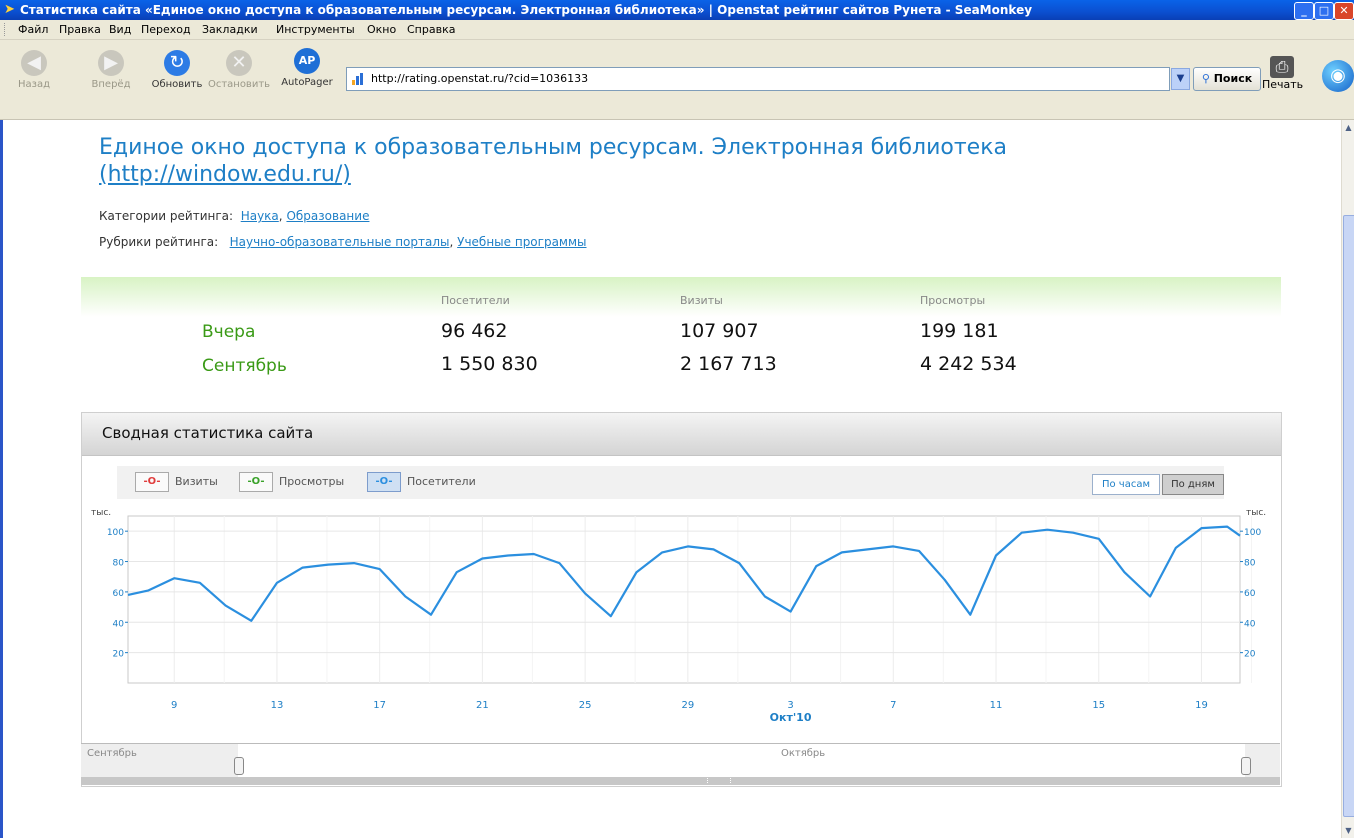  Describe the element at coordinates (381, 29) in the screenshot. I see `menu-window: Окно` at that location.